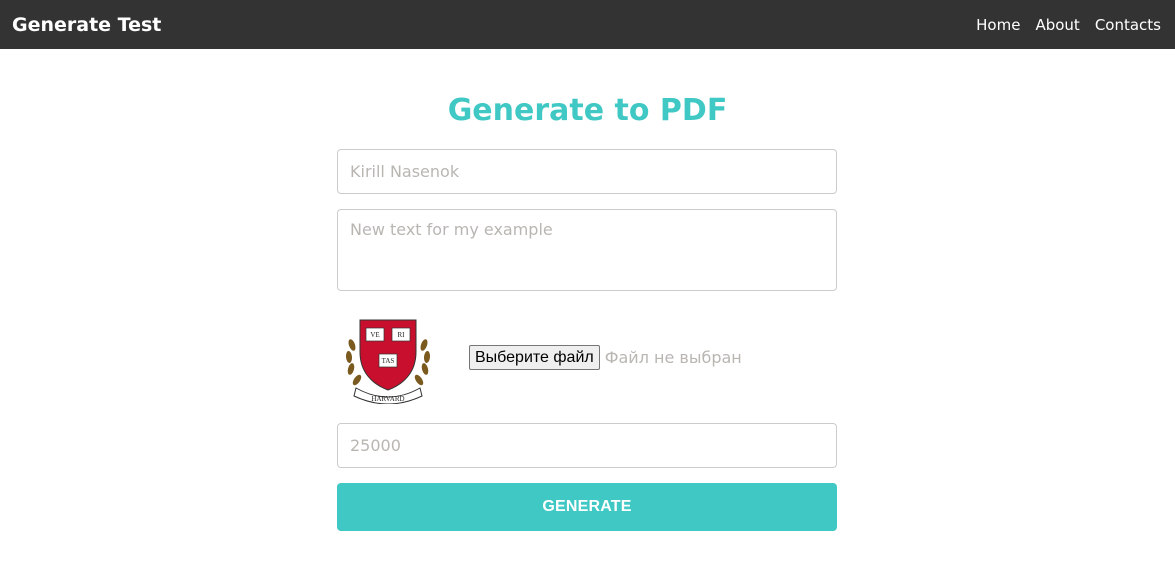 Image resolution: width=1175 pixels, height=562 pixels. I want to click on file-status-text: Файл не выбран, so click(673, 357).